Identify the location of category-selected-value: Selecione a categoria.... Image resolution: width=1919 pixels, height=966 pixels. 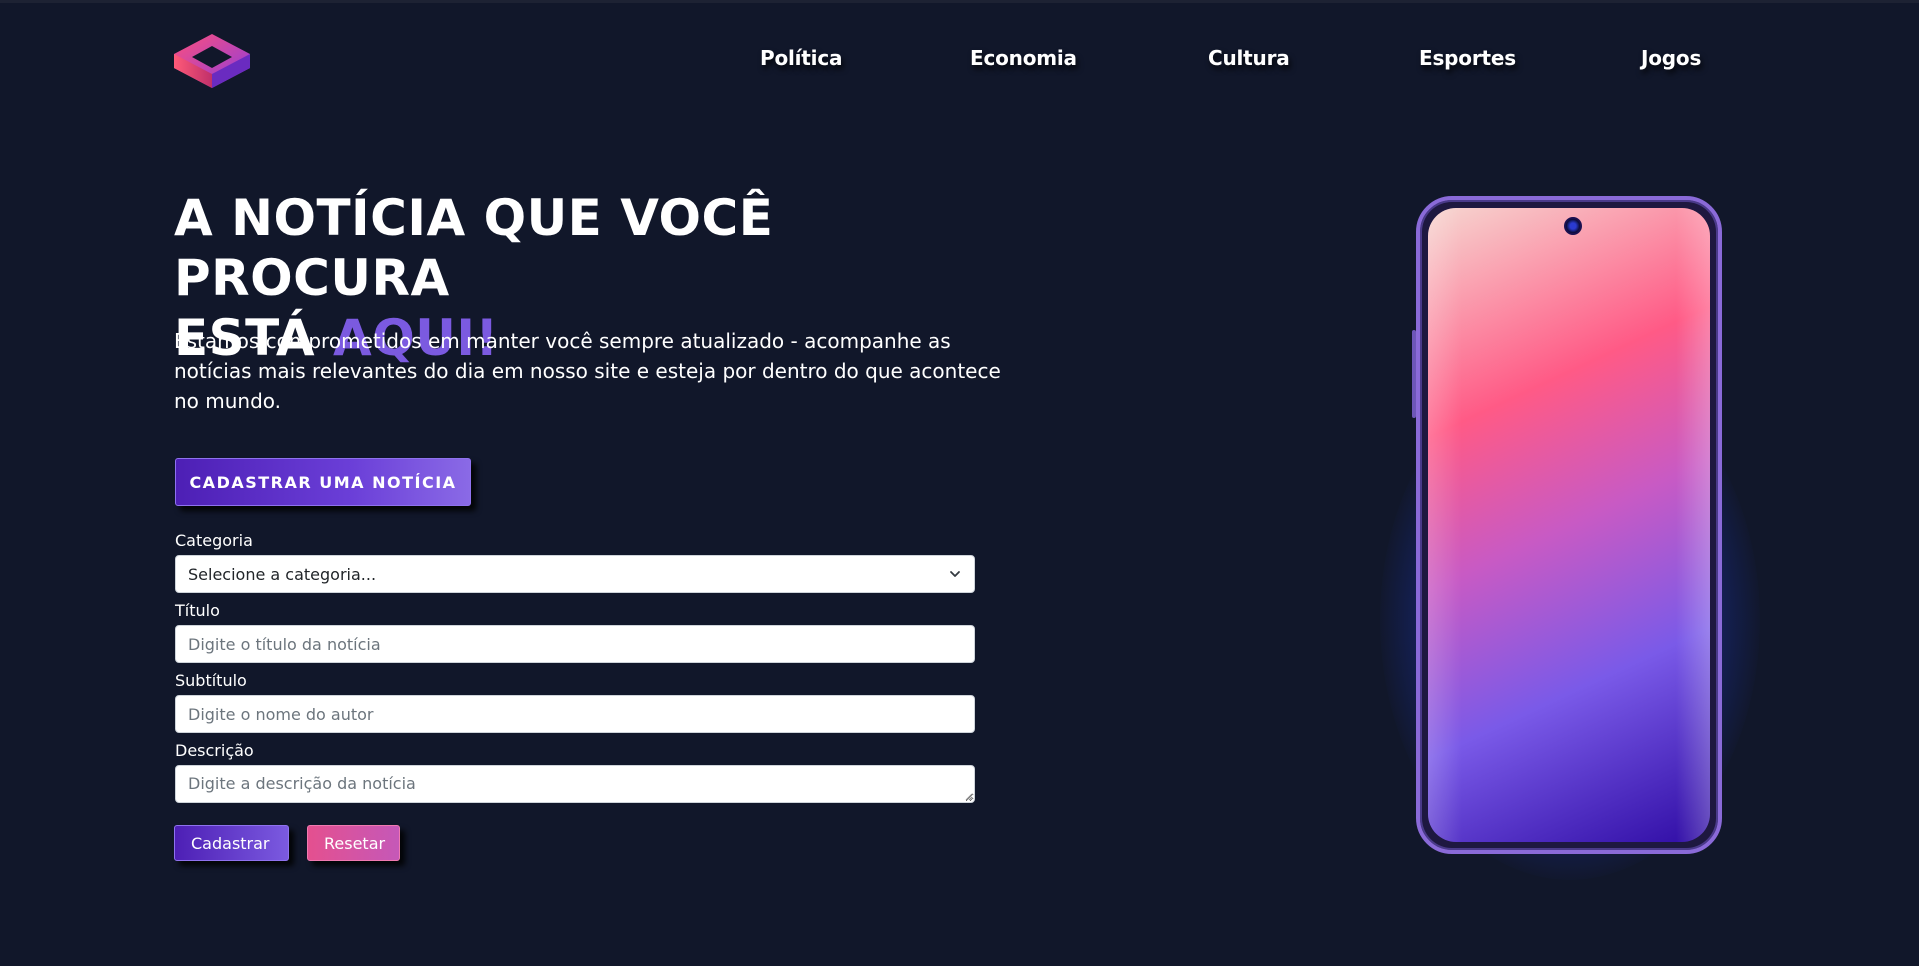
(282, 574).